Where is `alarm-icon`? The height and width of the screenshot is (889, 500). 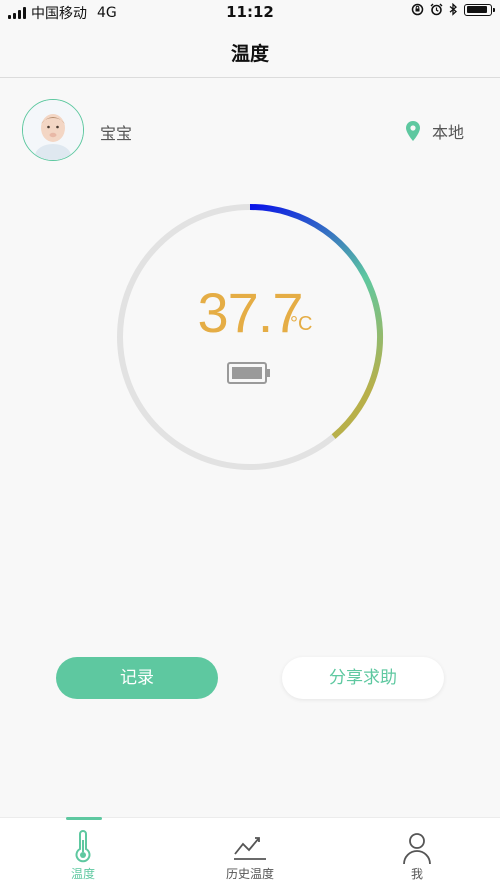 alarm-icon is located at coordinates (436, 9).